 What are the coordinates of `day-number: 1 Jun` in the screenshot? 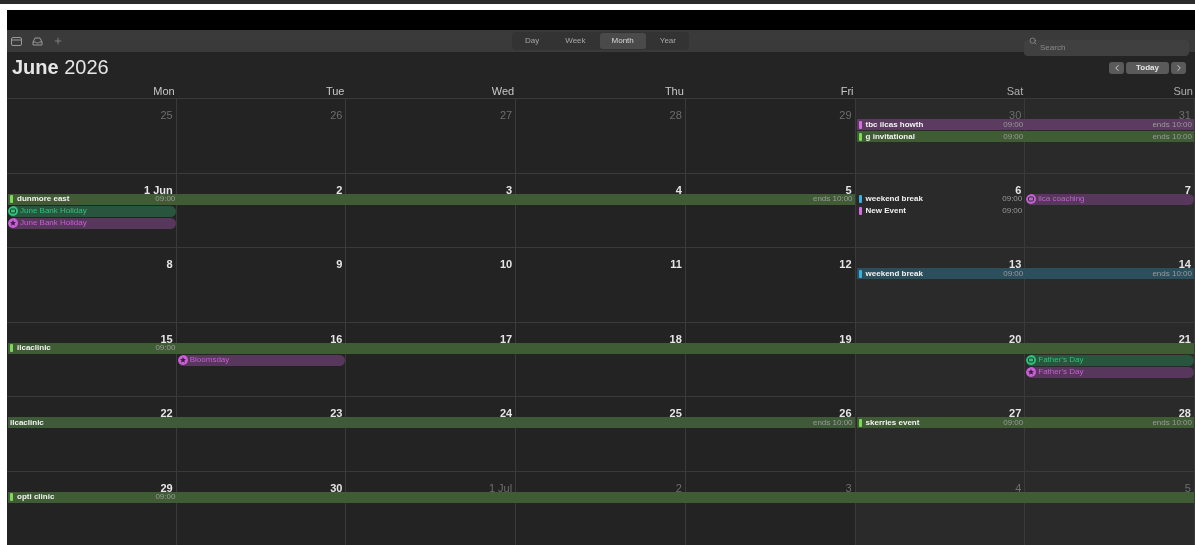 It's located at (158, 189).